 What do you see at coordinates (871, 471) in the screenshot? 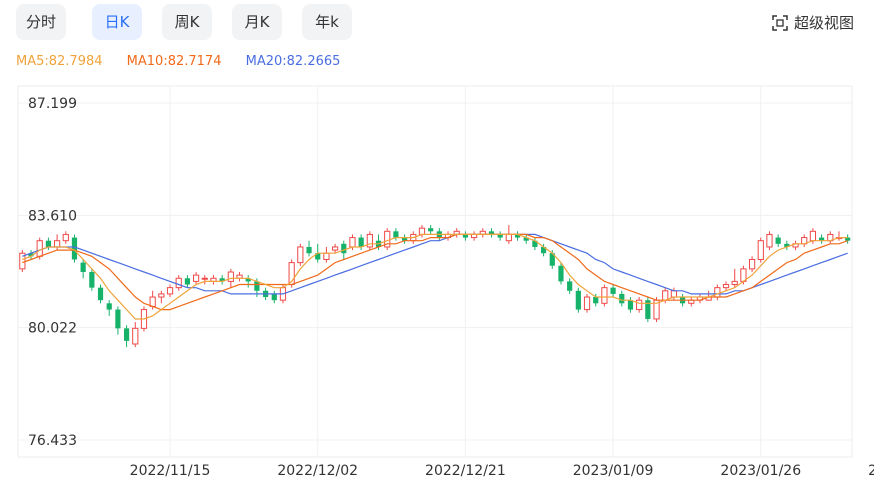
I see `x-tick-label: 2023/02/14` at bounding box center [871, 471].